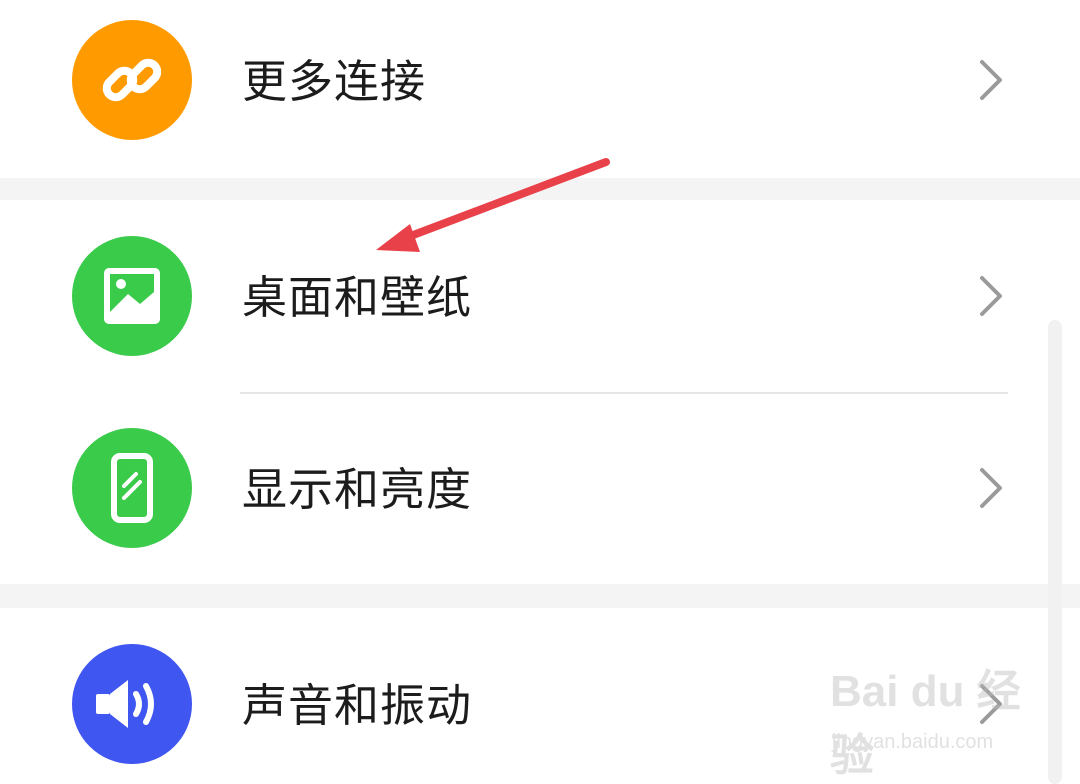 Image resolution: width=1080 pixels, height=784 pixels. Describe the element at coordinates (334, 81) in the screenshot. I see `settings-item-label: 更多连接` at that location.